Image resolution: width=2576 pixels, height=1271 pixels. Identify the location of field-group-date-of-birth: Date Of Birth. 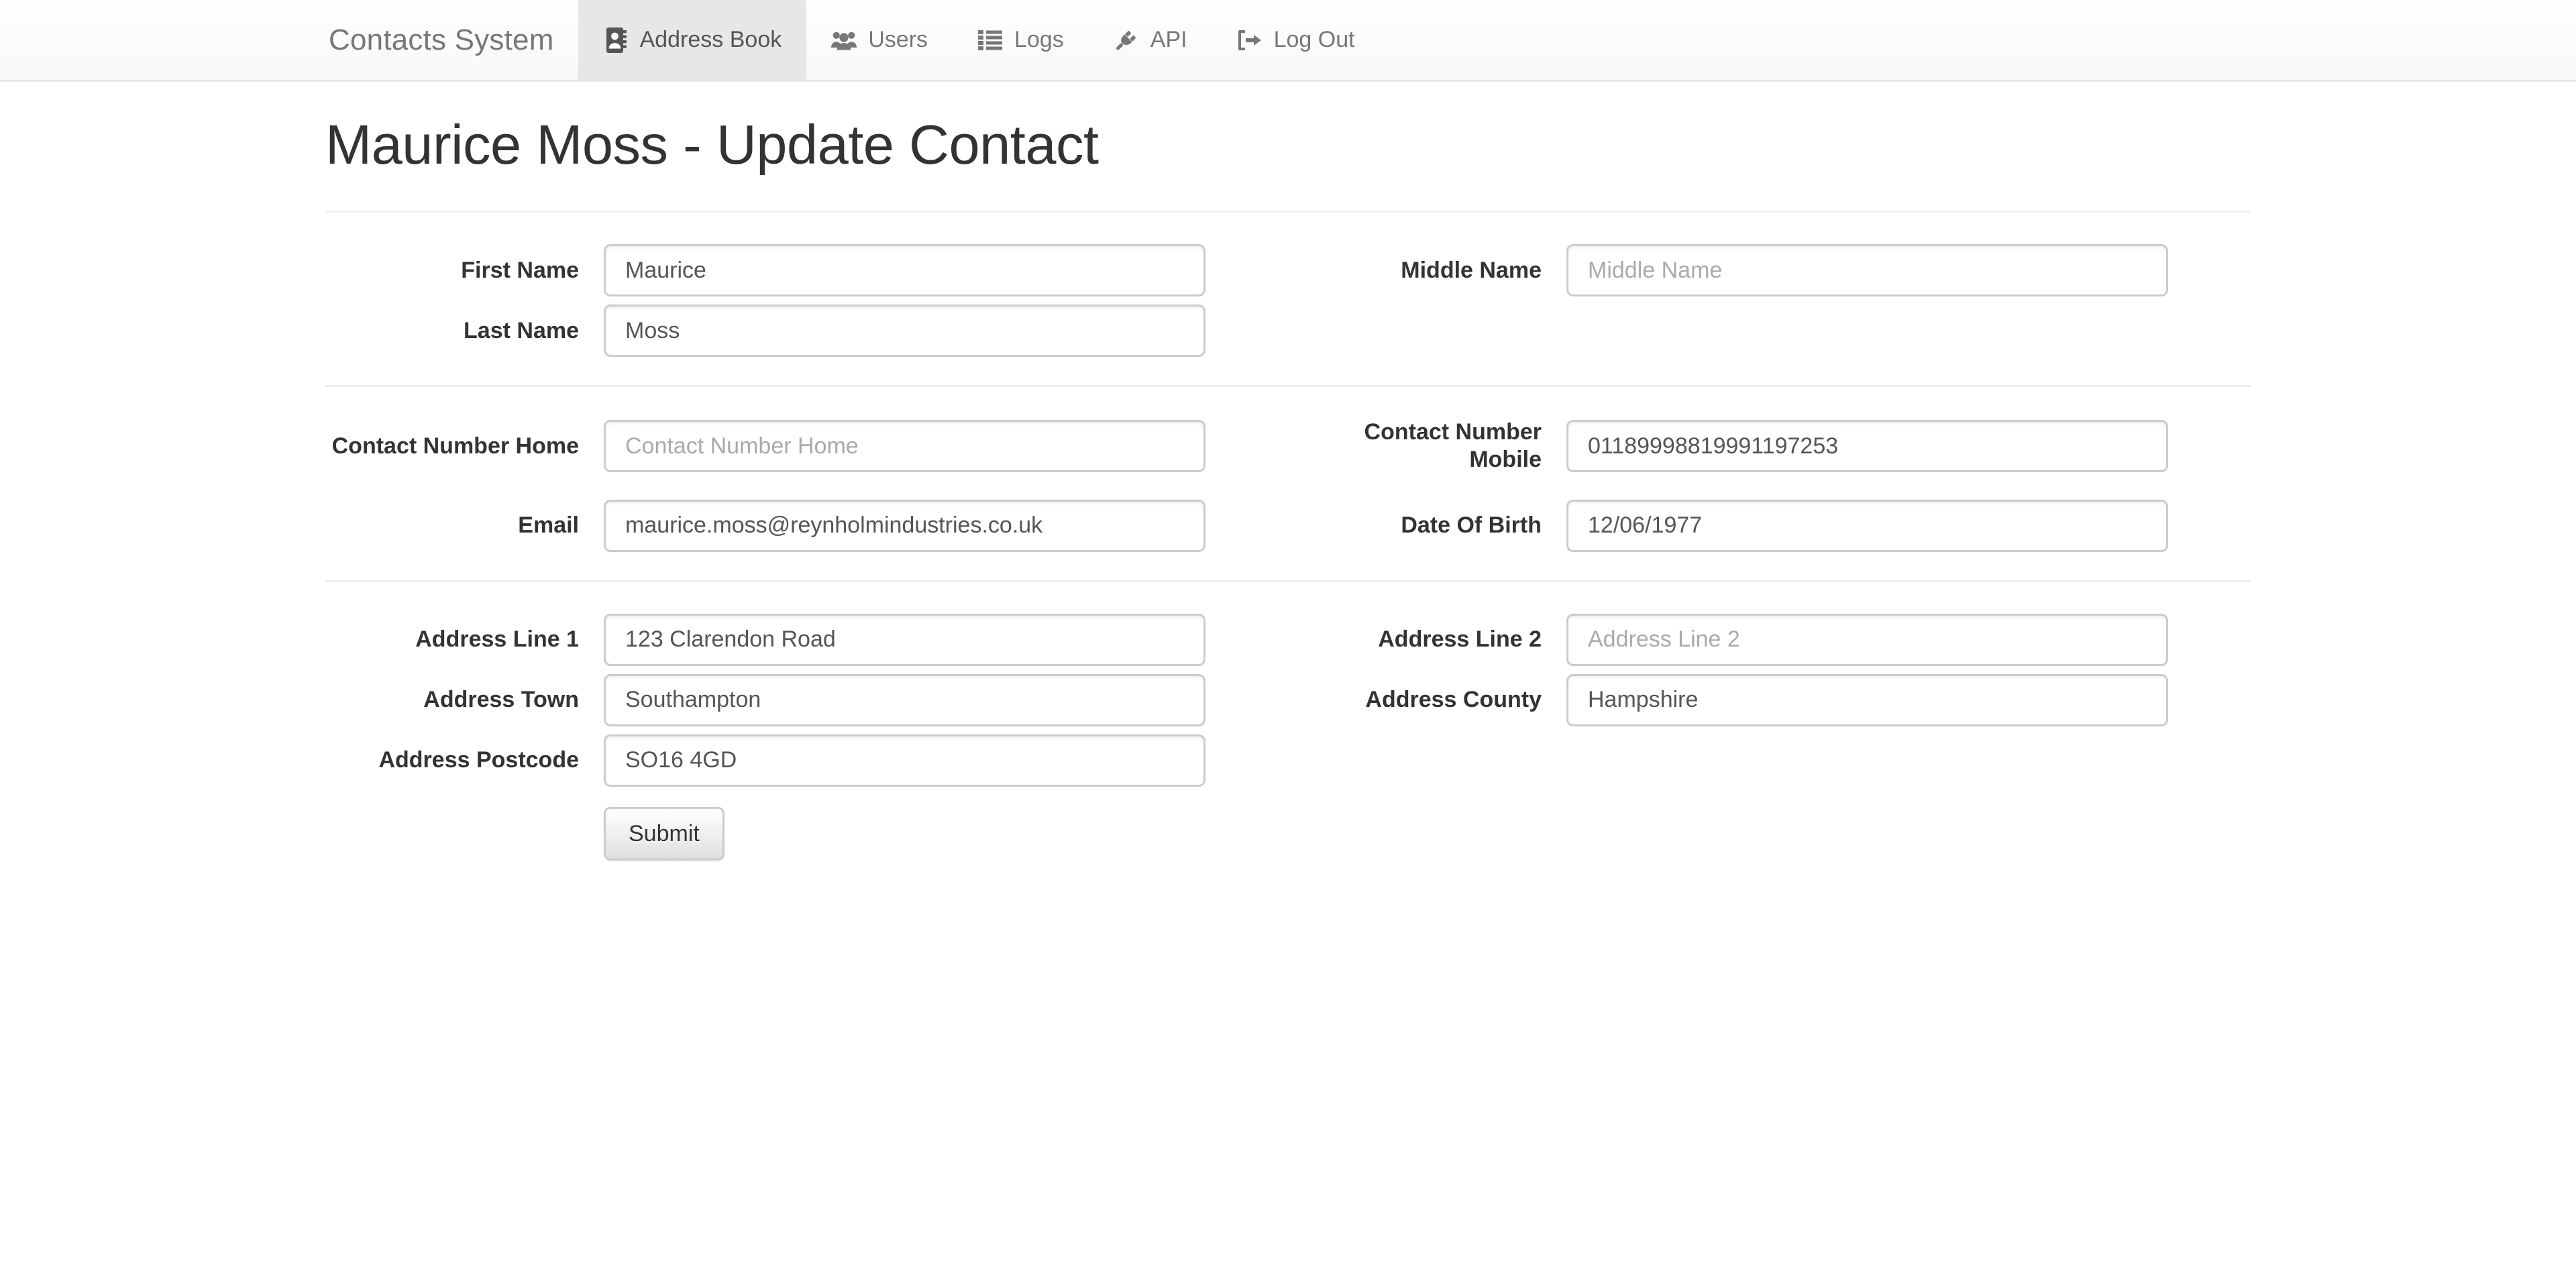
(1769, 525).